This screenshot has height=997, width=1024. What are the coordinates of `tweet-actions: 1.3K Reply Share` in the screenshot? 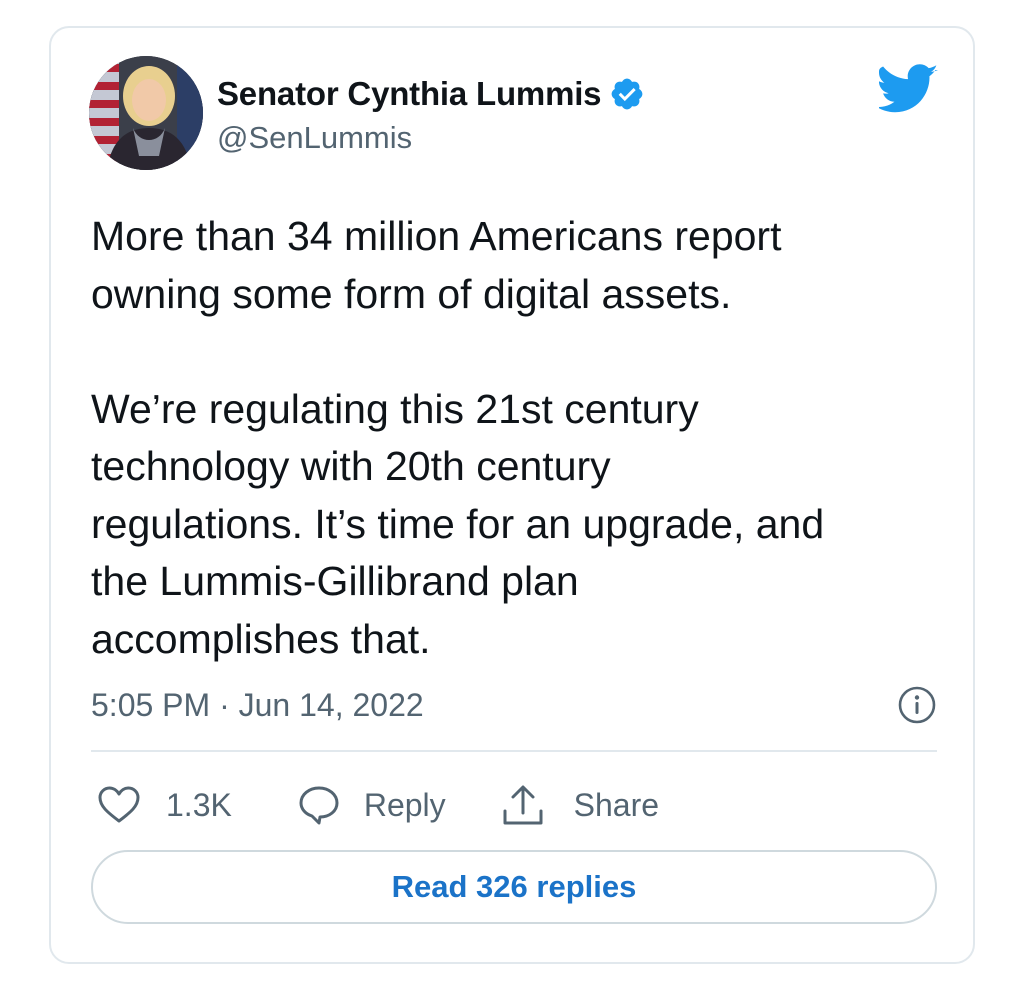 It's located at (378, 805).